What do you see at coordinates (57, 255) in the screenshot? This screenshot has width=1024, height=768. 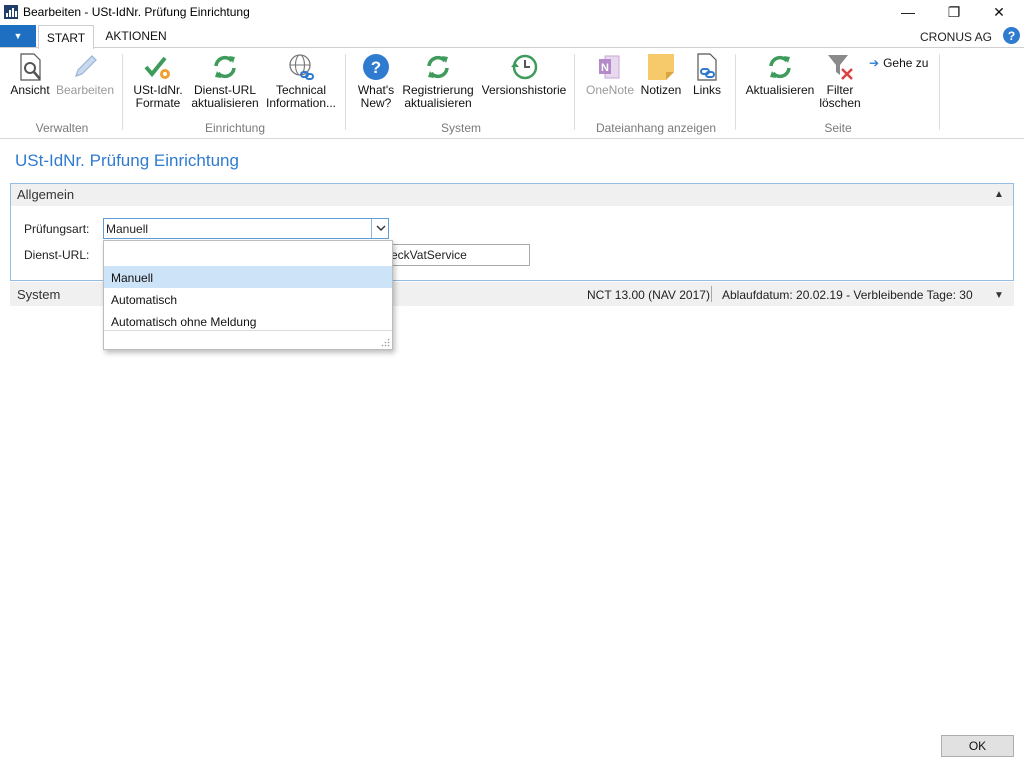 I see `dienst-url-label: Dienst-URL:` at bounding box center [57, 255].